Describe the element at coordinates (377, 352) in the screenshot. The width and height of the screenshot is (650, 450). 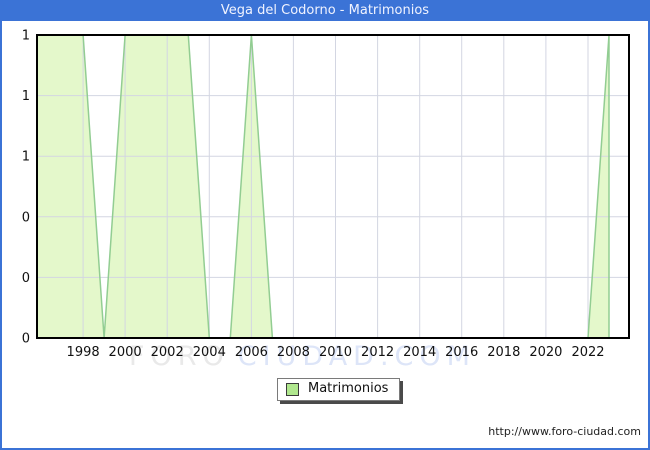
I see `x-tick-label: 2012` at that location.